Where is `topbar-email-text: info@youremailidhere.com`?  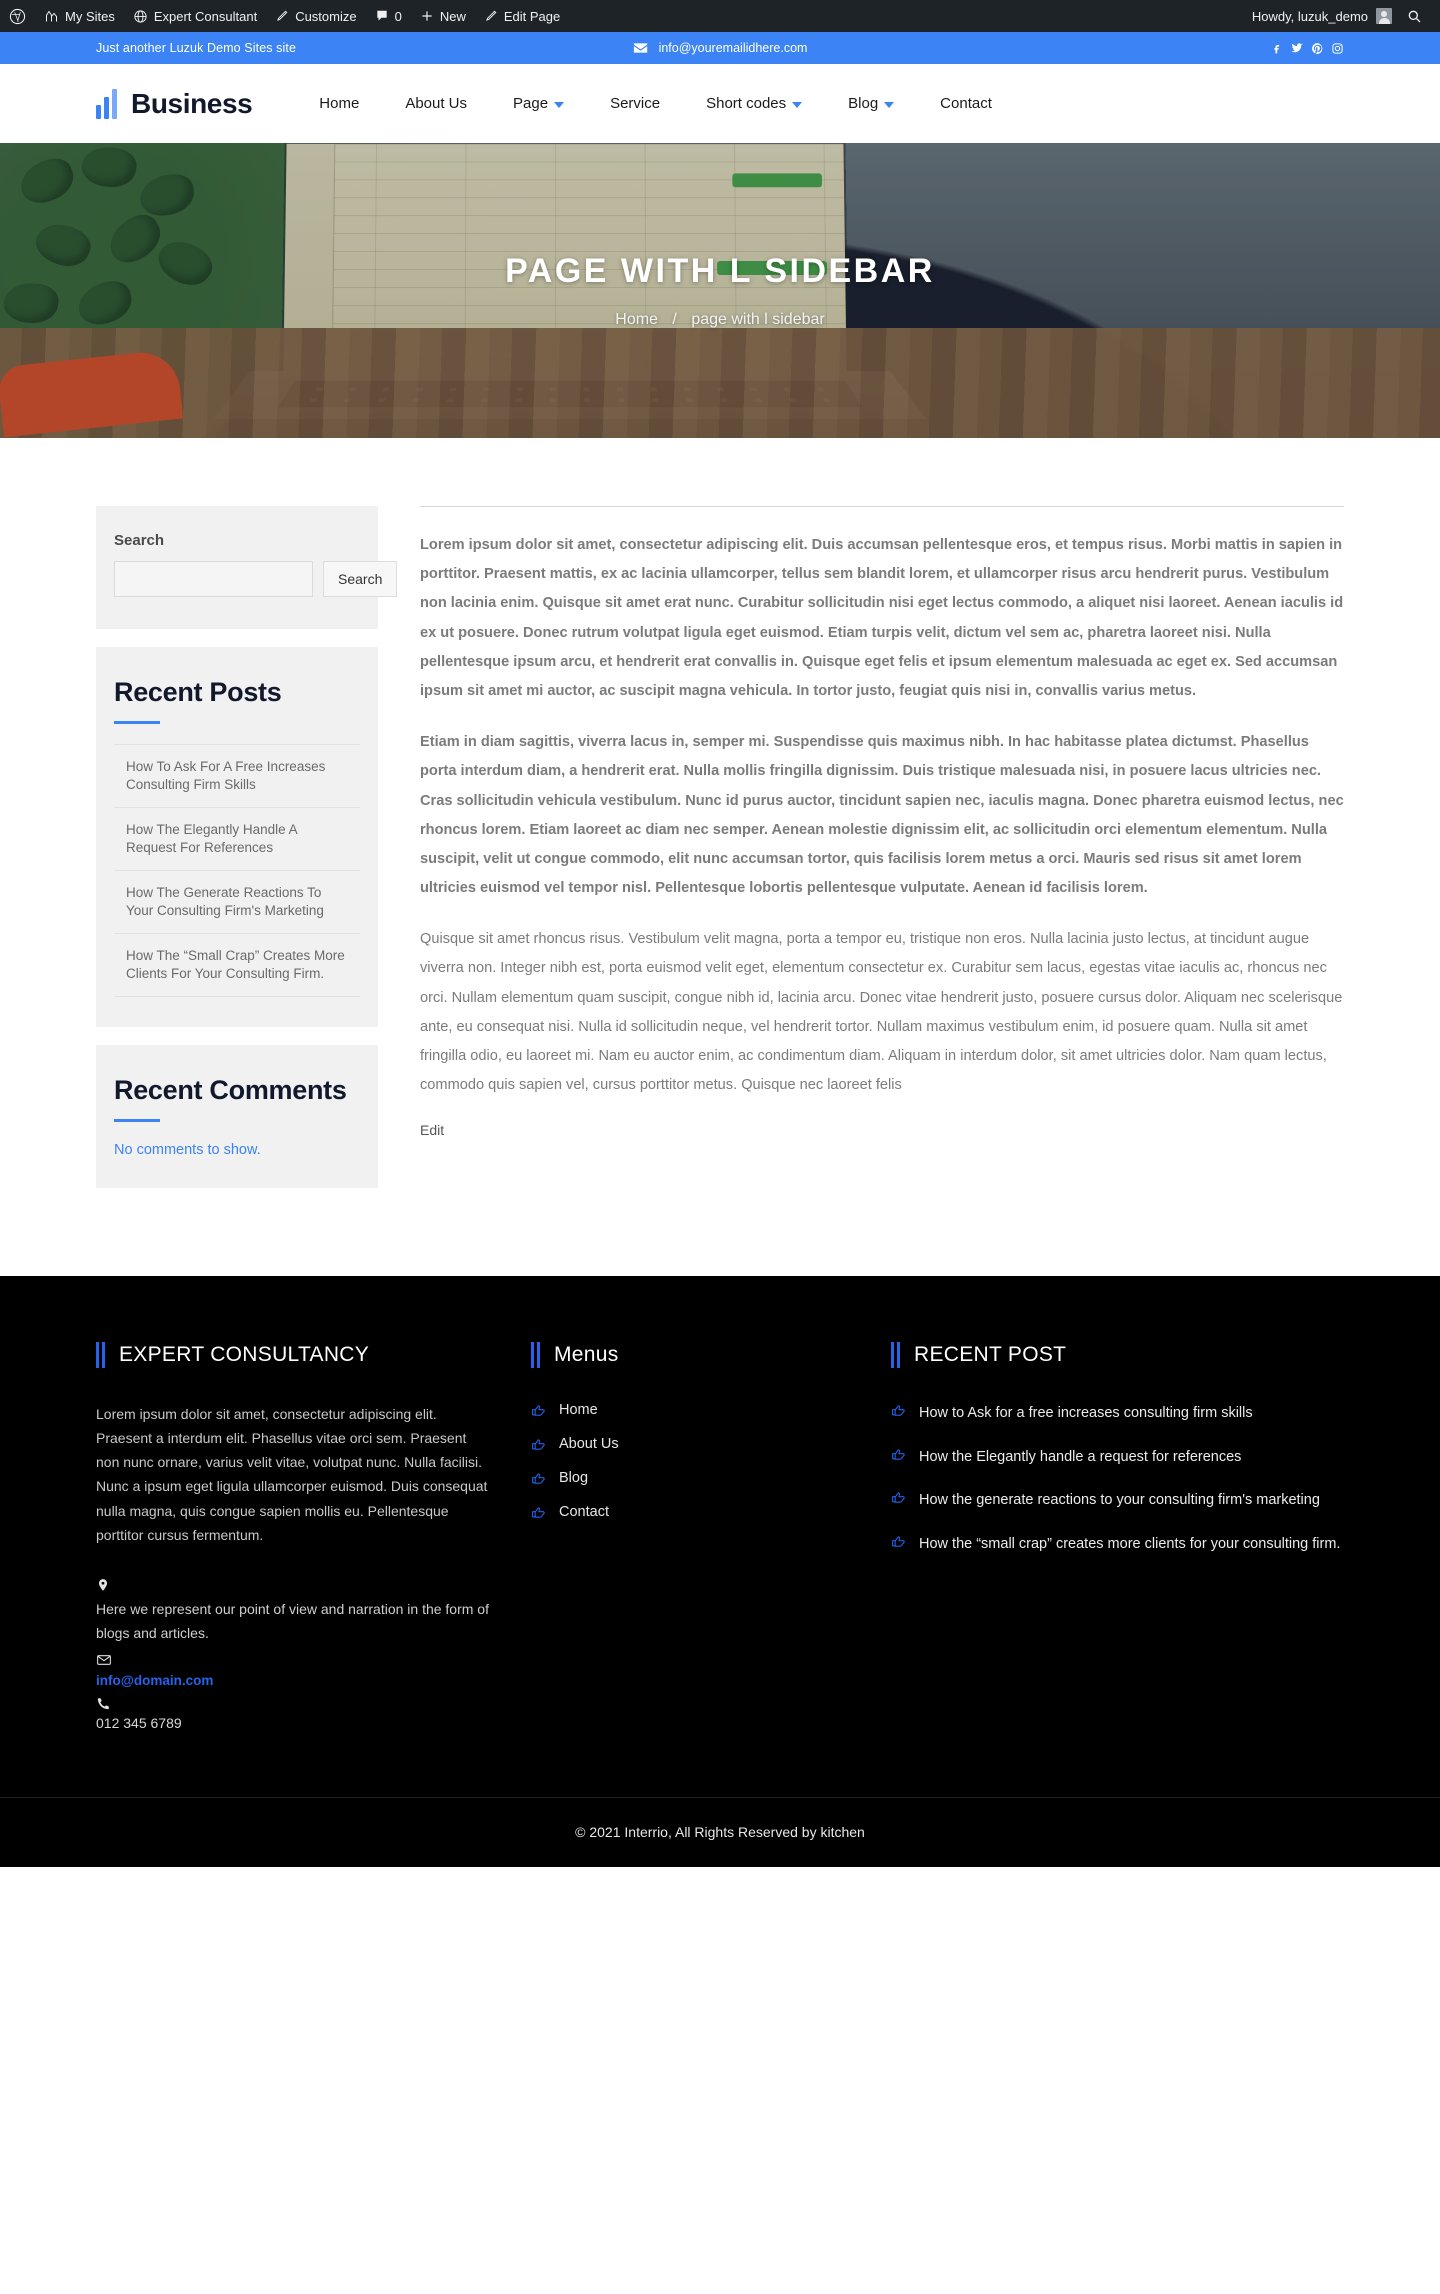 topbar-email-text: info@youremailidhere.com is located at coordinates (733, 48).